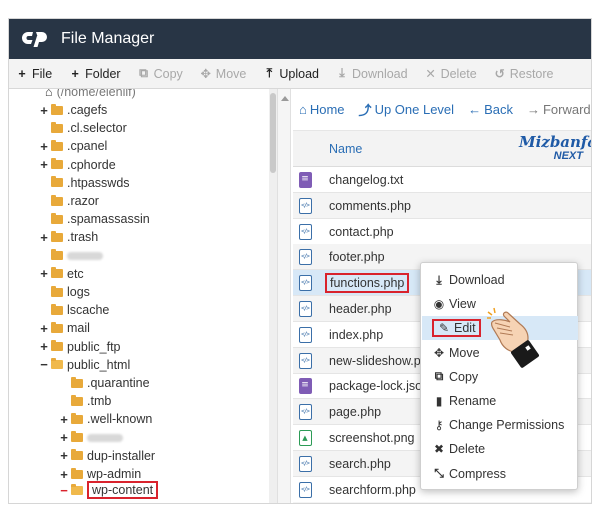  What do you see at coordinates (490, 109) in the screenshot?
I see `back-button: ← Back` at bounding box center [490, 109].